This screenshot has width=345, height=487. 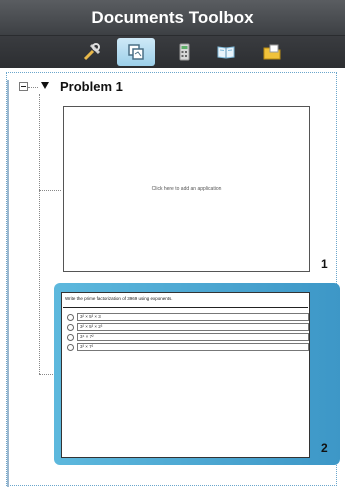 I want to click on choice-row: 3² × 5³ × 3, so click(x=188, y=317).